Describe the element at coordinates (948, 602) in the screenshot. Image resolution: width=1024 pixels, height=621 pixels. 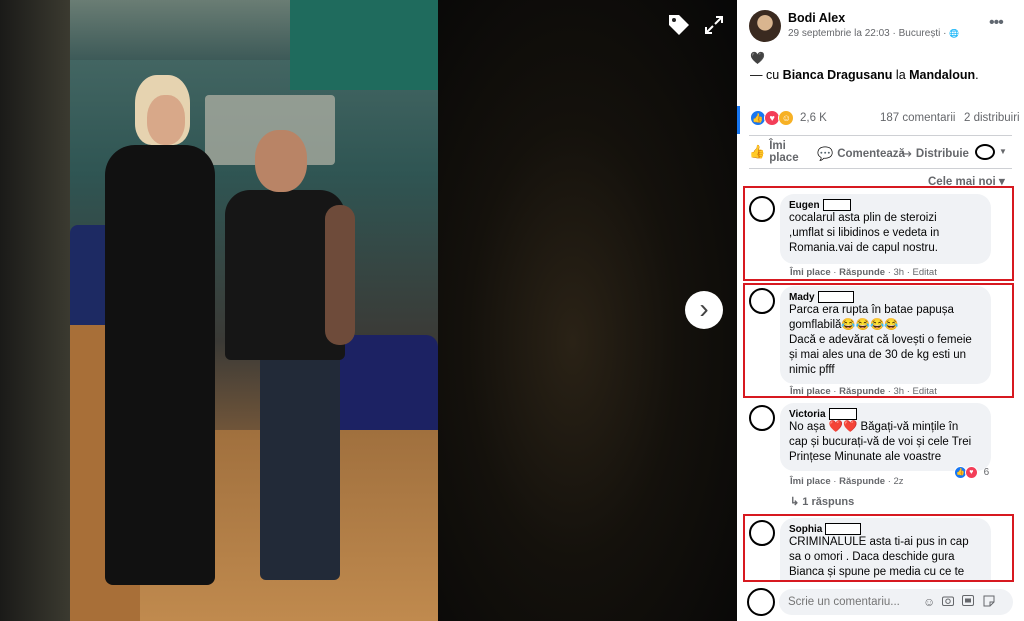
I see `camera-icon` at that location.